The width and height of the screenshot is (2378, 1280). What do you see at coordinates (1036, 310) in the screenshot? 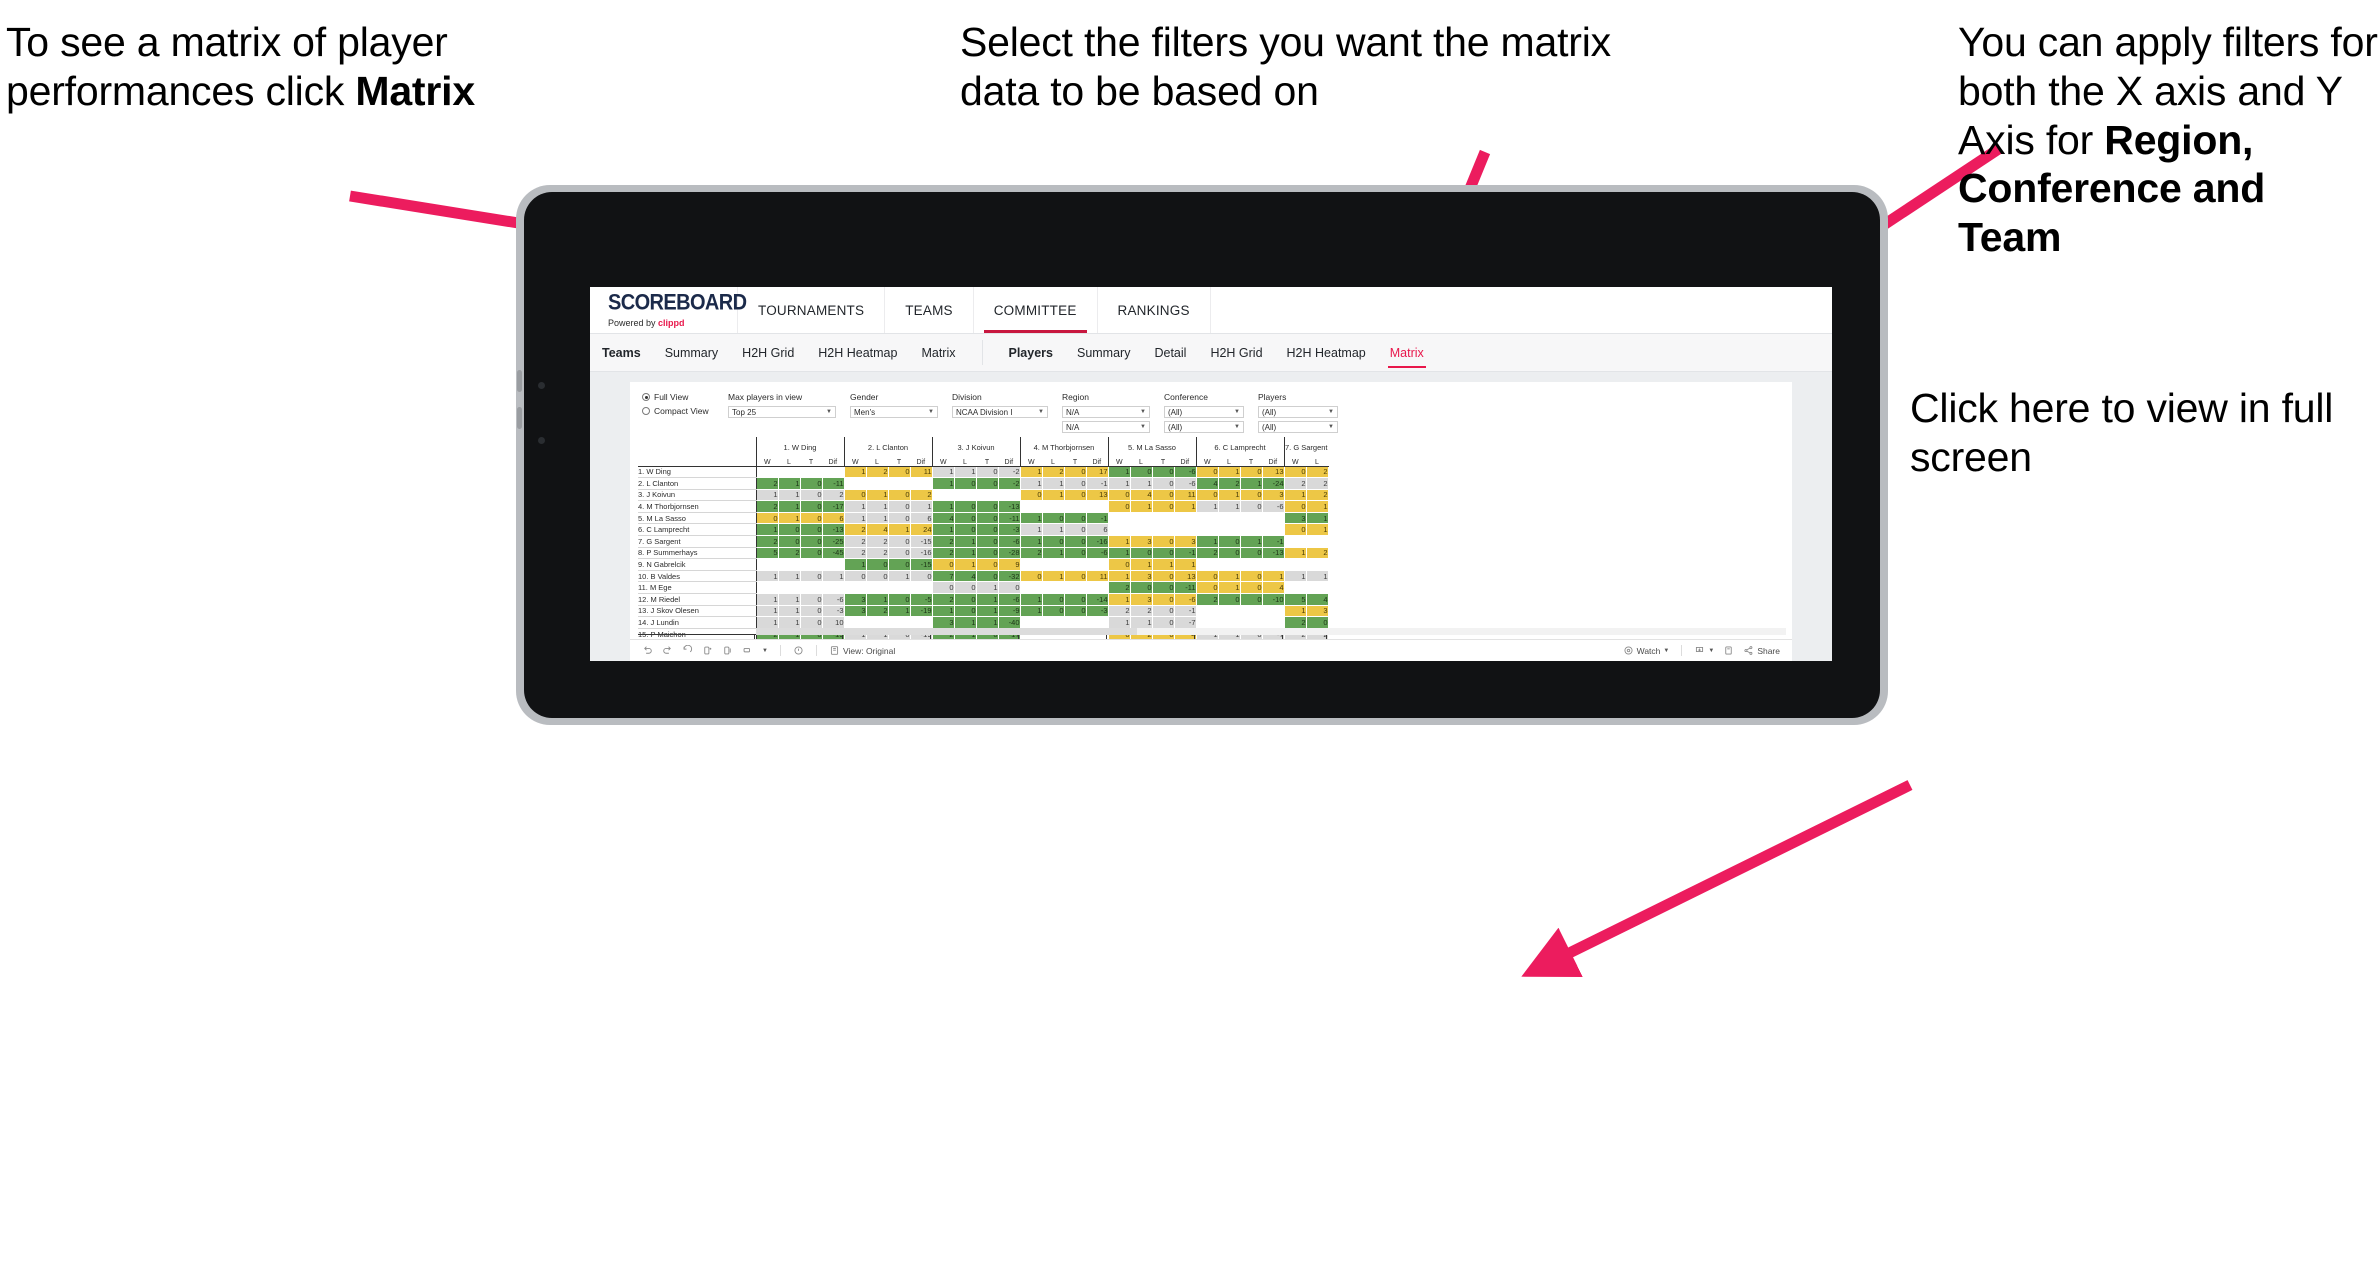
I see `nav-committee: COMMITTEE` at bounding box center [1036, 310].